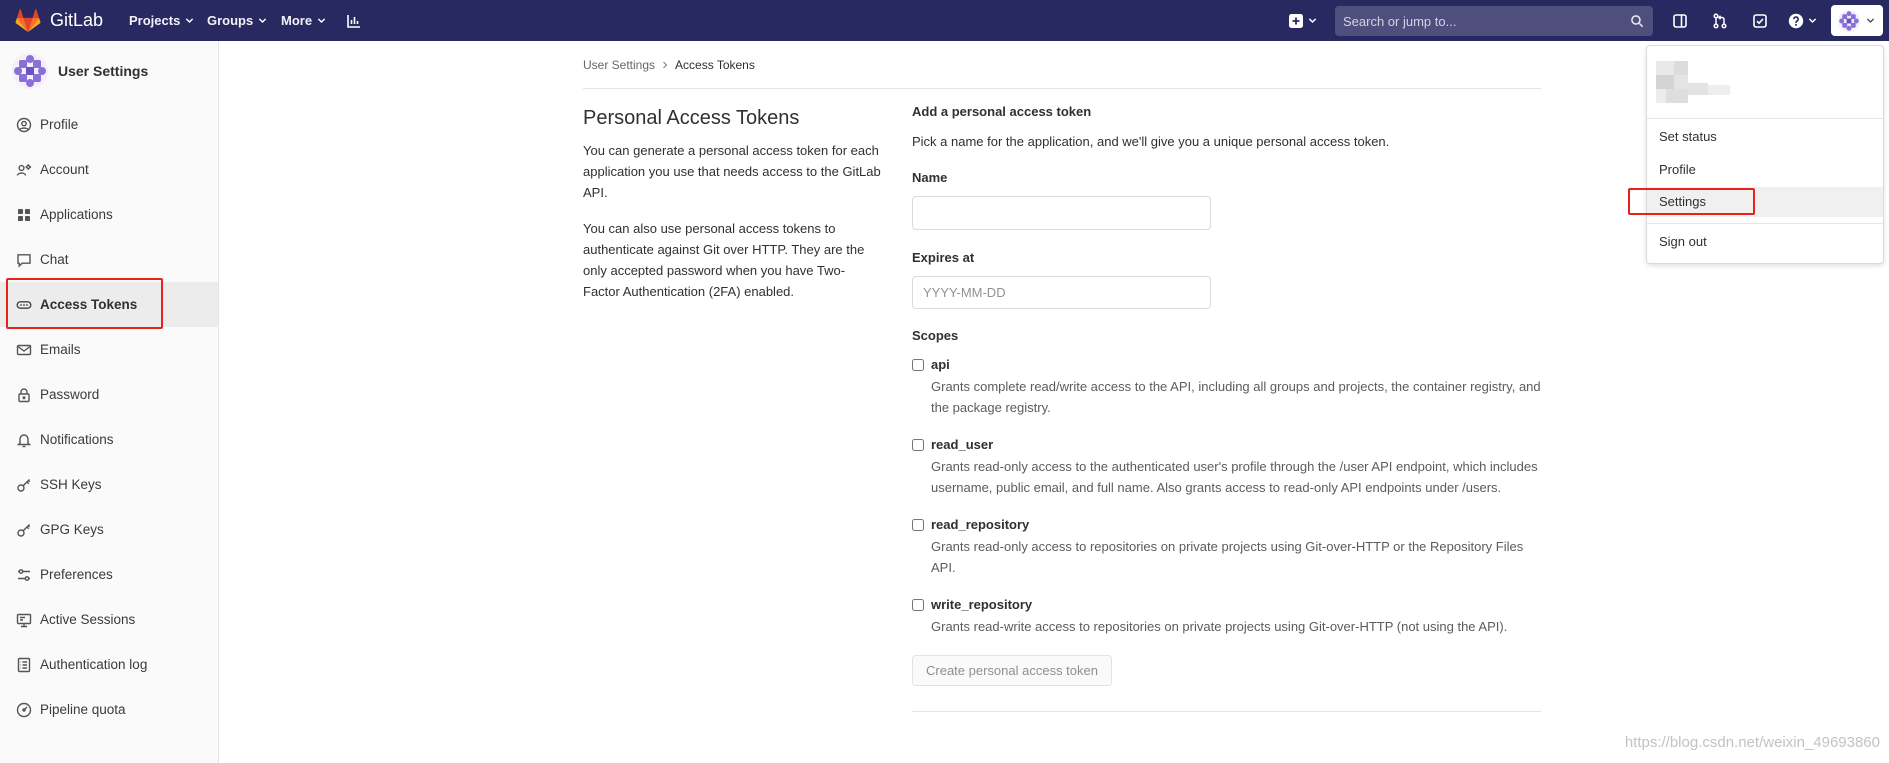  What do you see at coordinates (109, 259) in the screenshot?
I see `sidebar-item-chat: Chat` at bounding box center [109, 259].